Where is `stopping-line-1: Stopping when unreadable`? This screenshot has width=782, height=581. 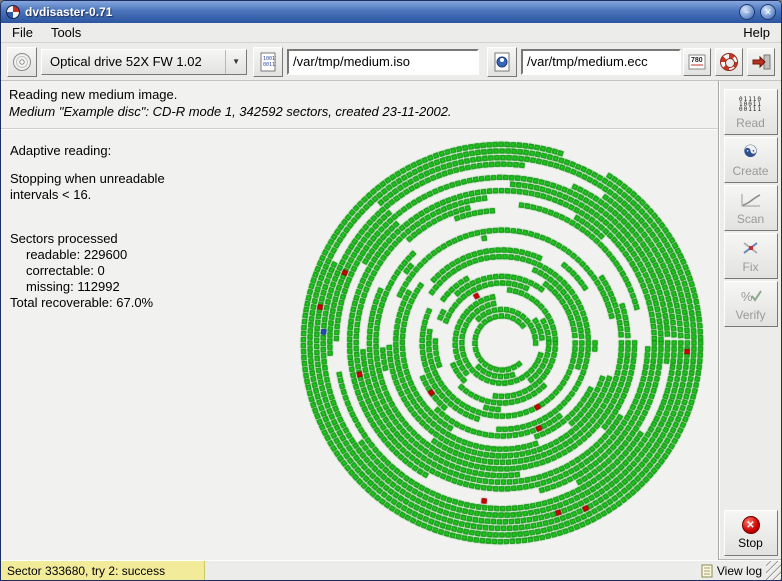
stopping-line-1: Stopping when unreadable is located at coordinates (87, 178).